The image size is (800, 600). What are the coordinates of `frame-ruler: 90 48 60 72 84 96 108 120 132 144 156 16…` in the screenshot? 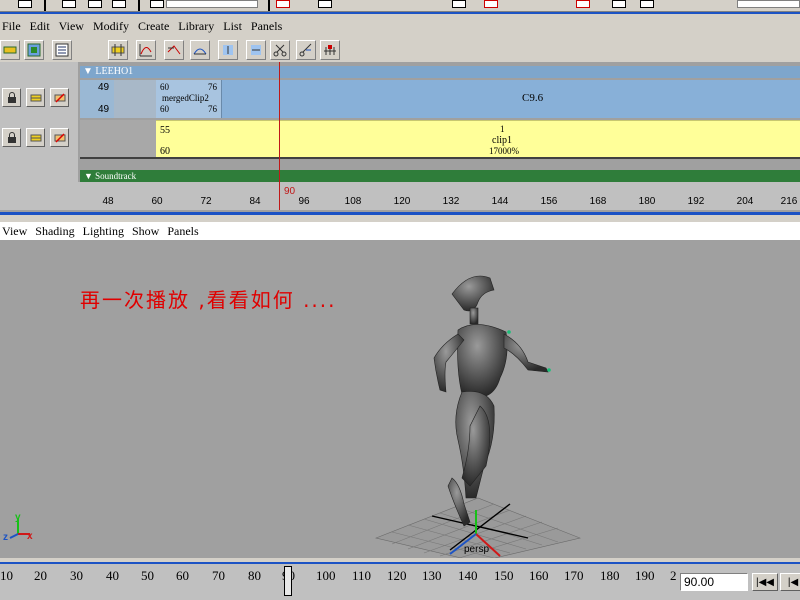 It's located at (400, 196).